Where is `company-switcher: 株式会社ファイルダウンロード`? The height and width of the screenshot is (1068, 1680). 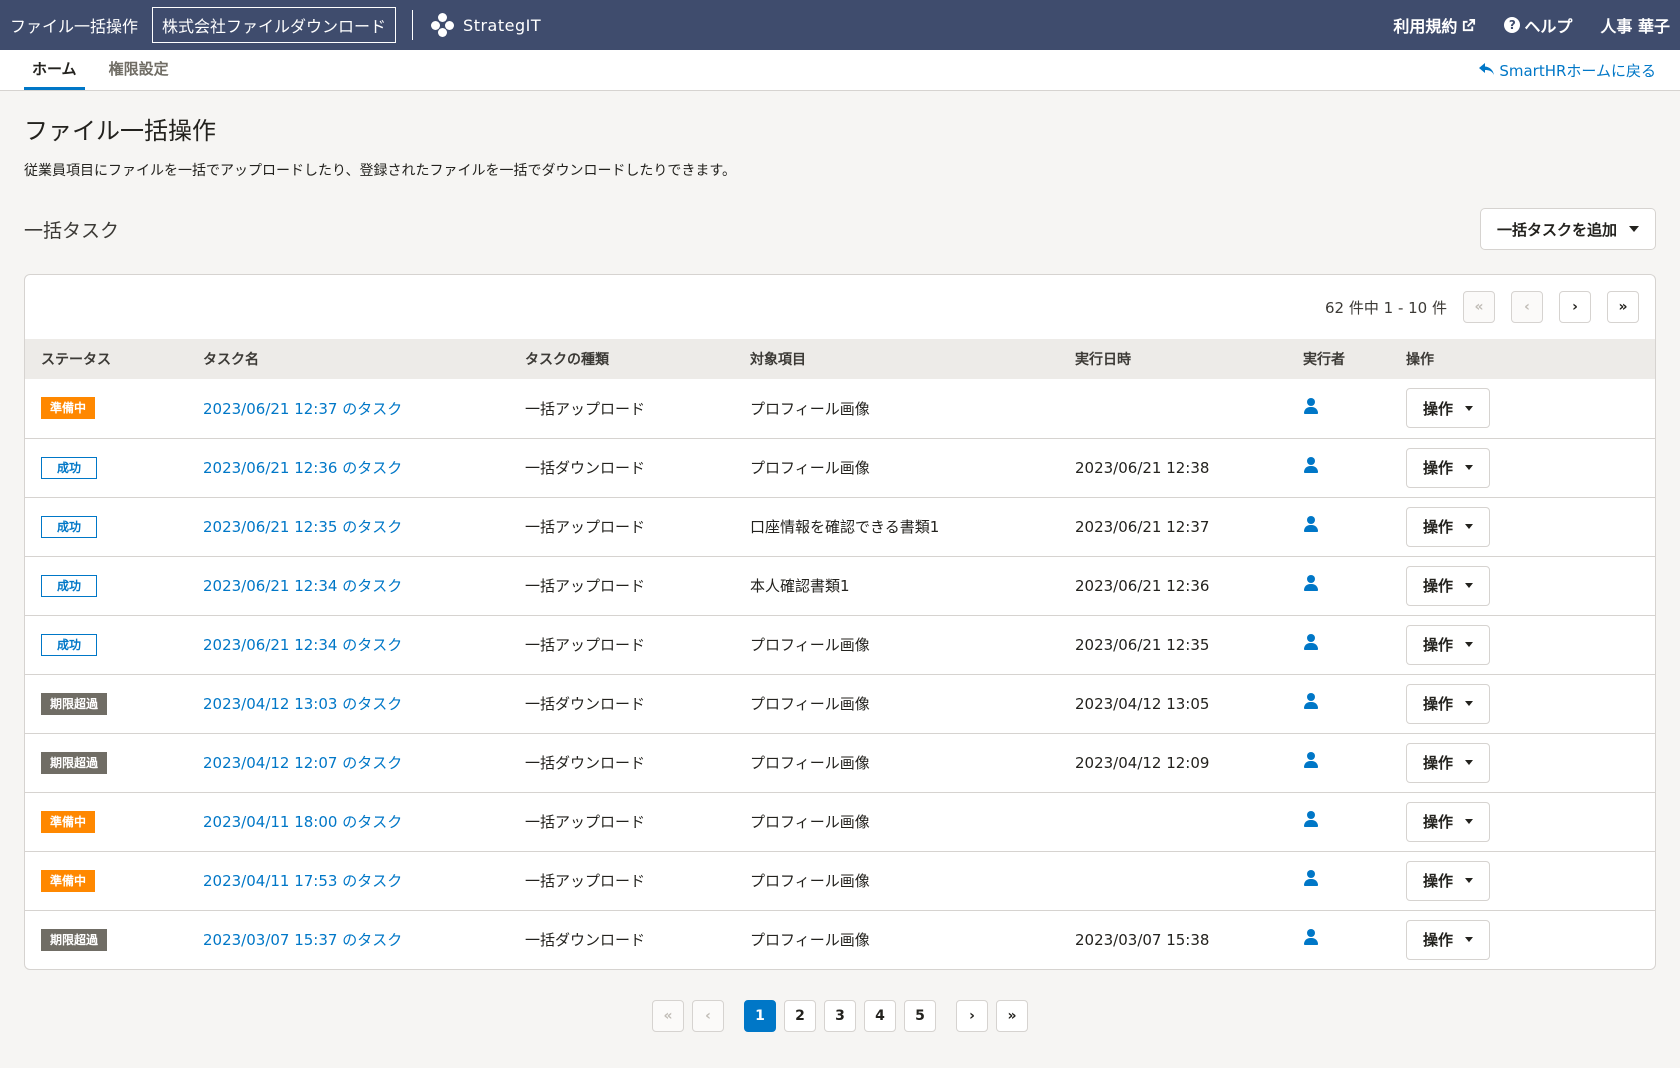 company-switcher: 株式会社ファイルダウンロード is located at coordinates (274, 25).